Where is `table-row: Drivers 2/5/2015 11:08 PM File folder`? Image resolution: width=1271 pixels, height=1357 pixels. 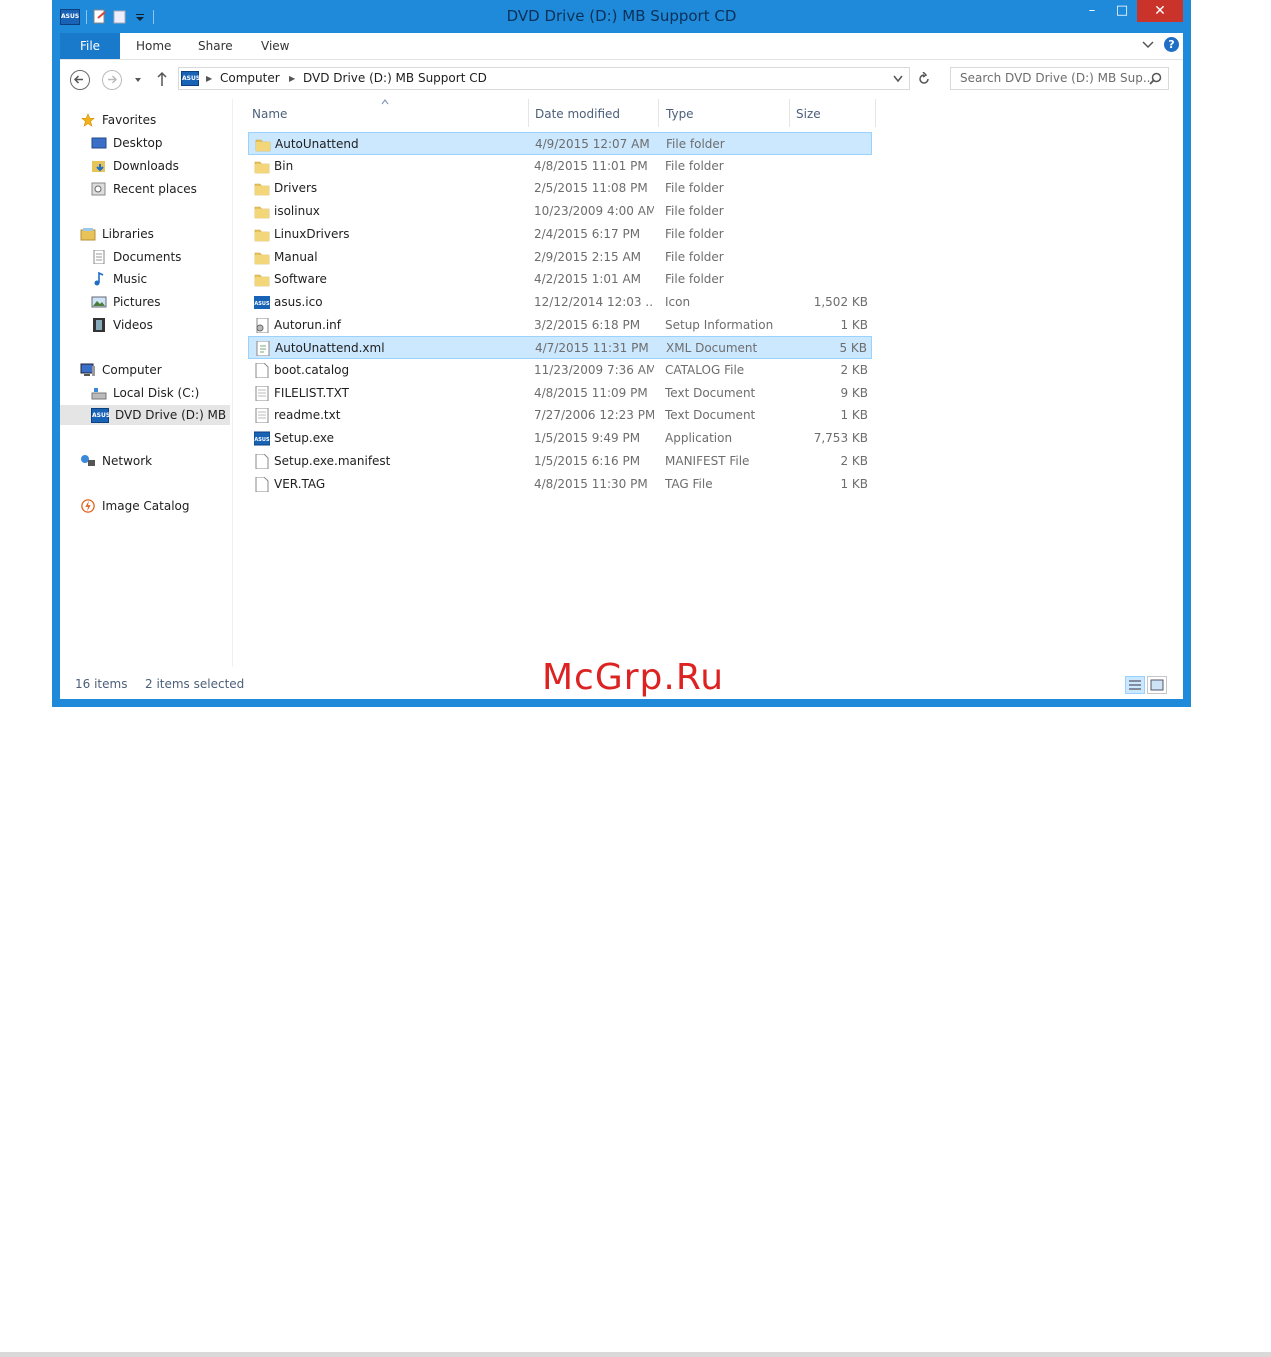 table-row: Drivers 2/5/2015 11:08 PM File folder is located at coordinates (560, 188).